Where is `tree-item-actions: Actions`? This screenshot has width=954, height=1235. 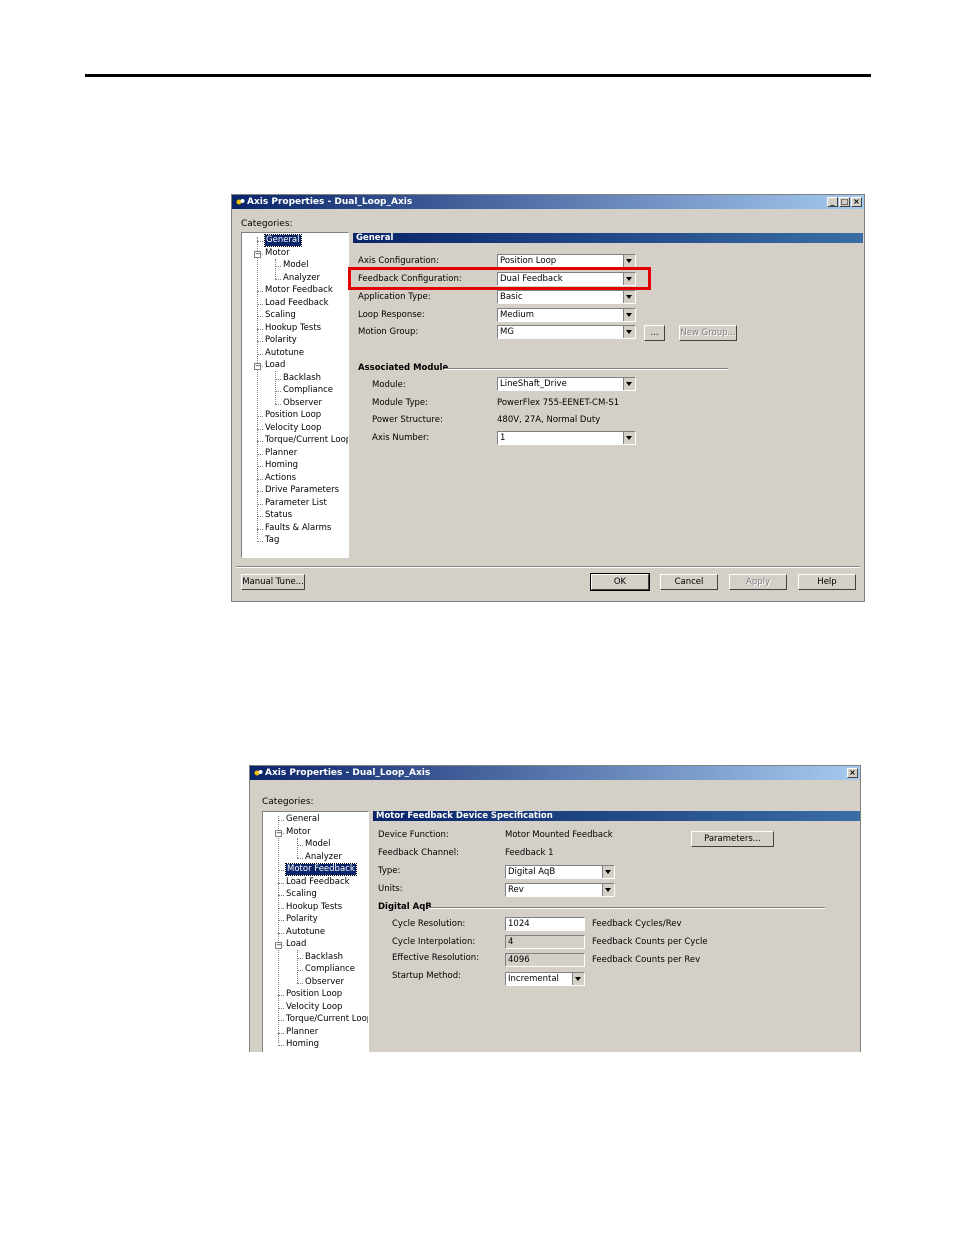
tree-item-actions: Actions is located at coordinates (280, 478).